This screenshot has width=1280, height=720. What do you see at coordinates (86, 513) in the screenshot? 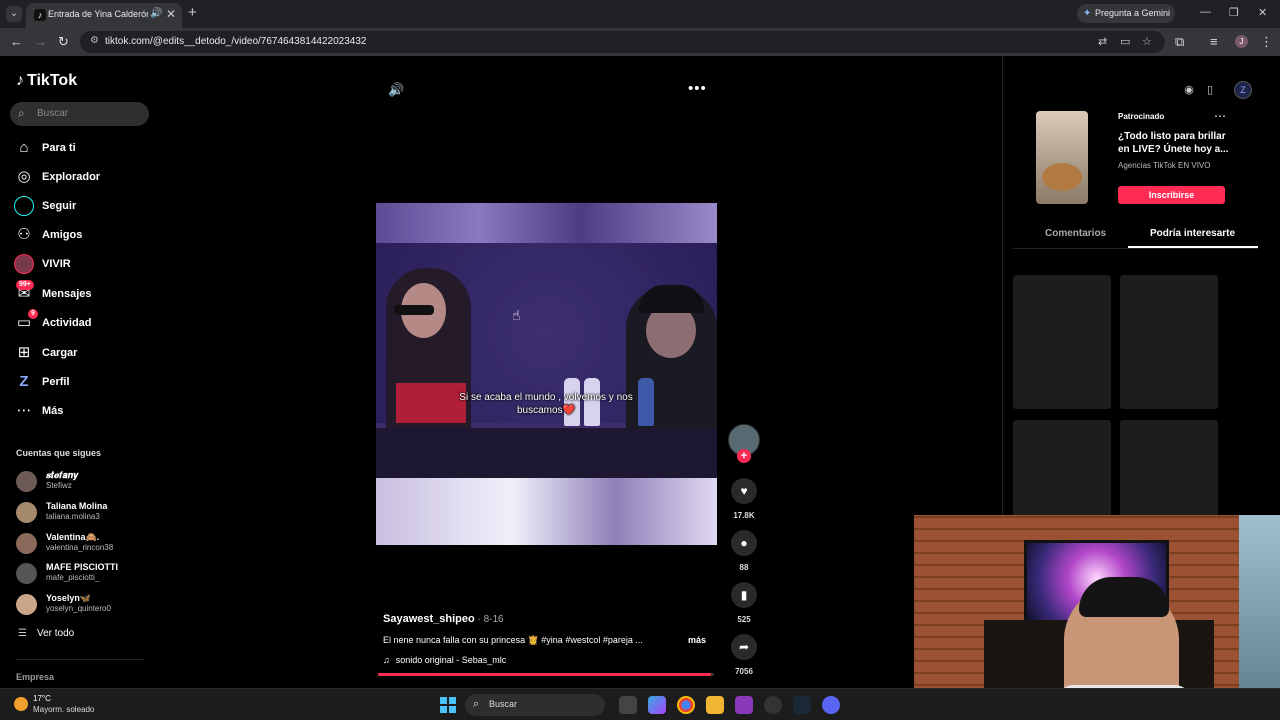
I see `following-account: Taliana Molina taliana.molina3` at bounding box center [86, 513].